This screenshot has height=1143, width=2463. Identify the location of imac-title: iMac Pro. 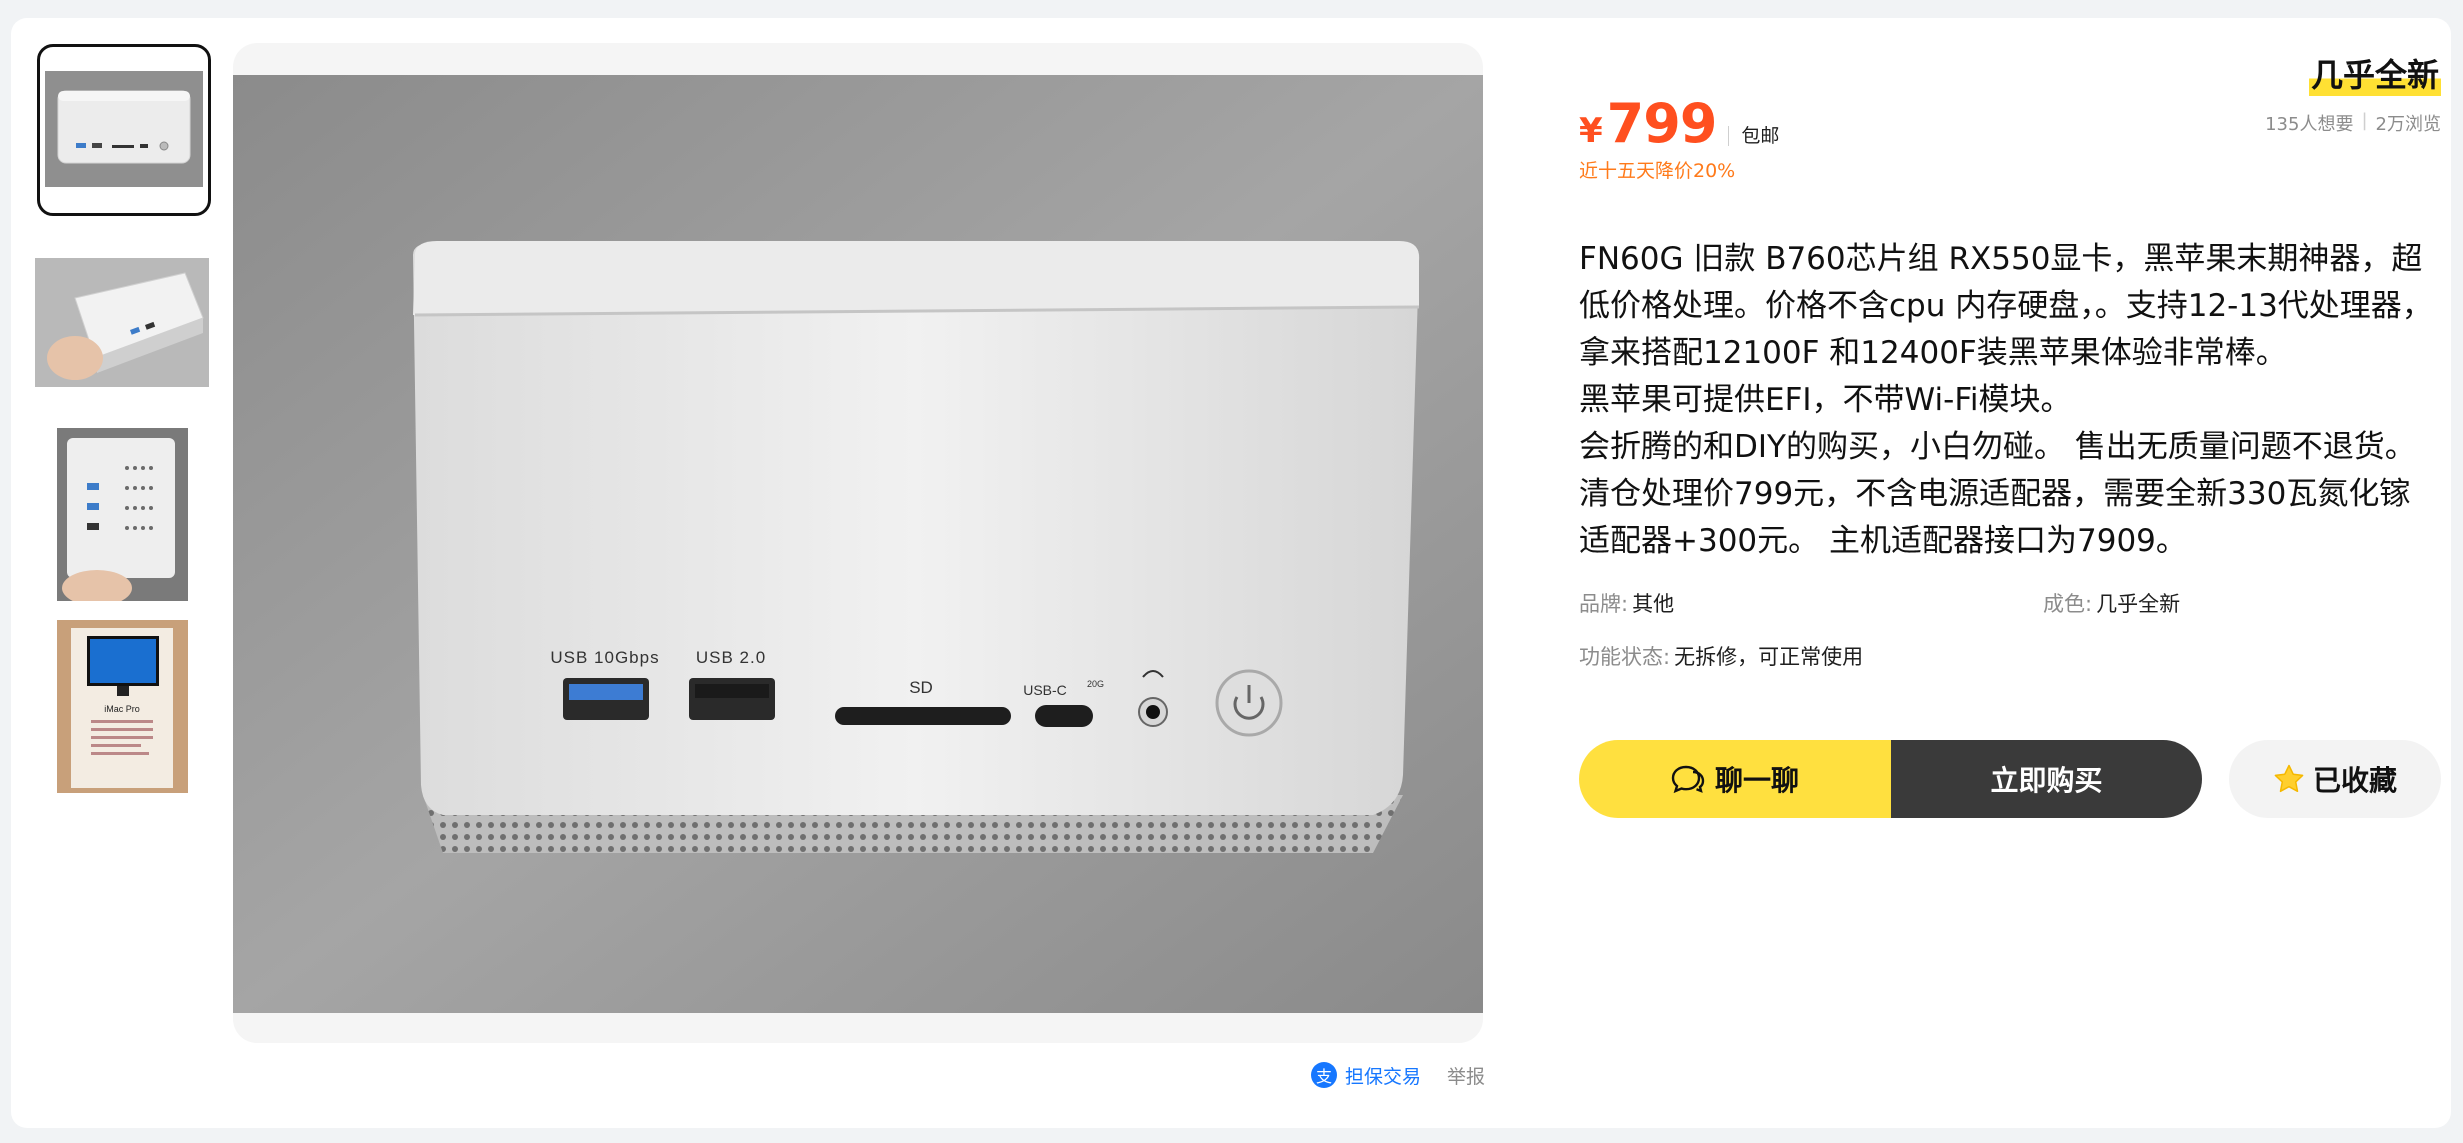
(122, 709).